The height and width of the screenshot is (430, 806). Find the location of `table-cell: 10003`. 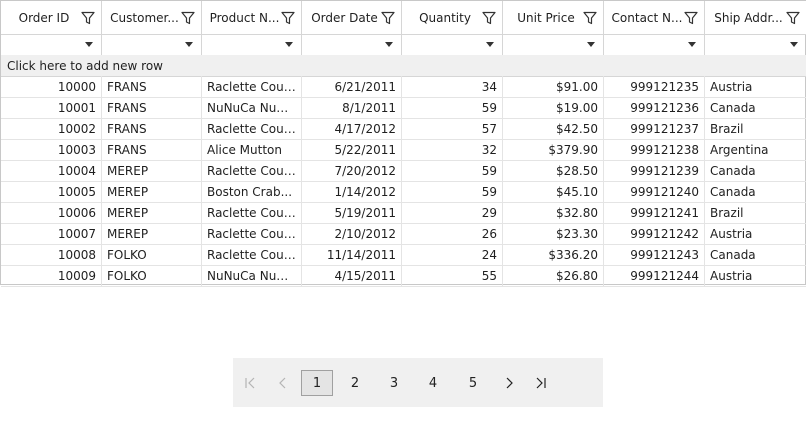

table-cell: 10003 is located at coordinates (51, 149).